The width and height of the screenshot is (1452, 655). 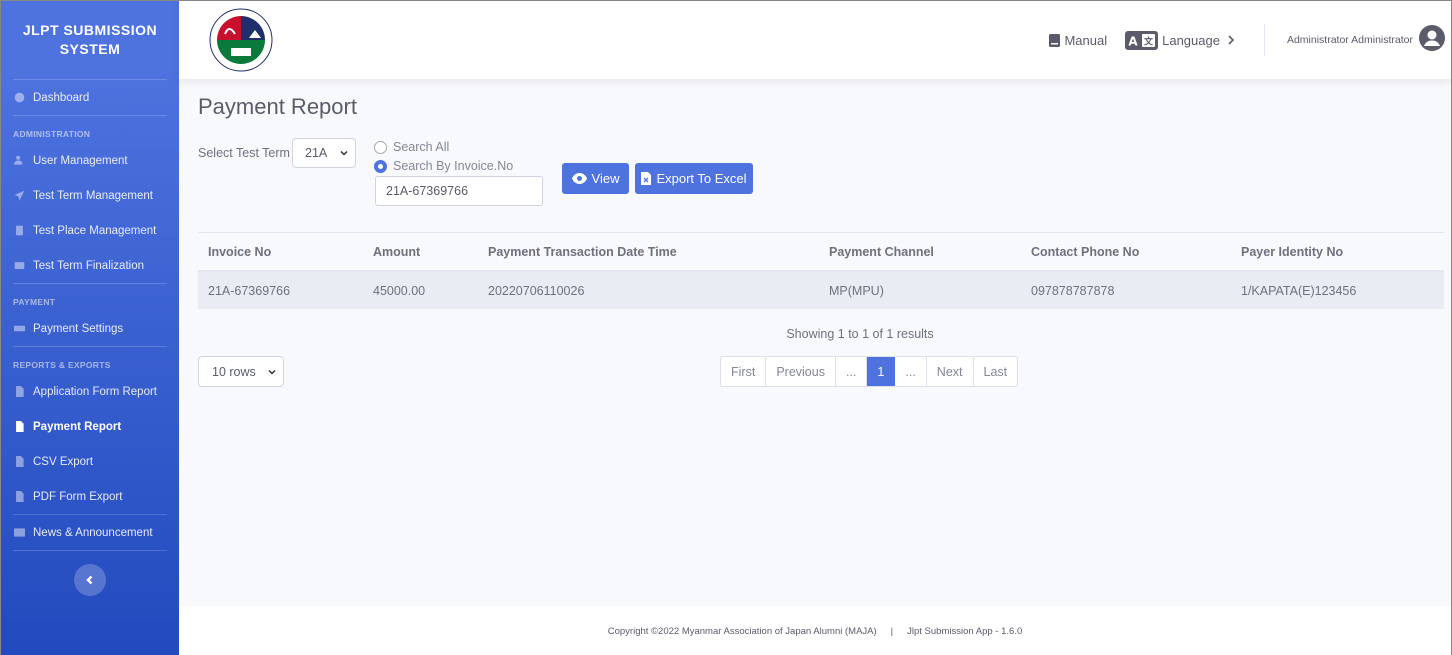 I want to click on test-term-label: Select Test Term, so click(x=244, y=153).